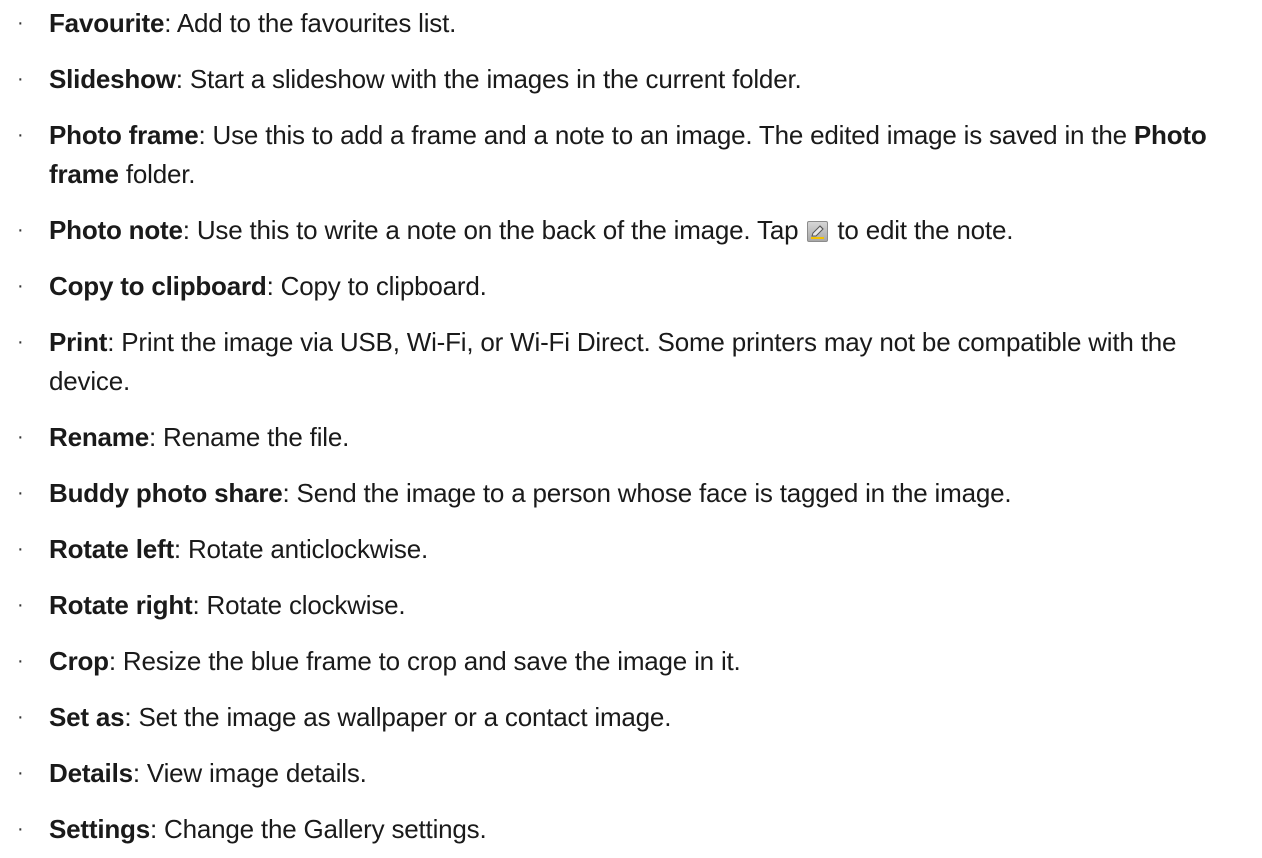  I want to click on item-description: : Add to the favourites list., so click(310, 23).